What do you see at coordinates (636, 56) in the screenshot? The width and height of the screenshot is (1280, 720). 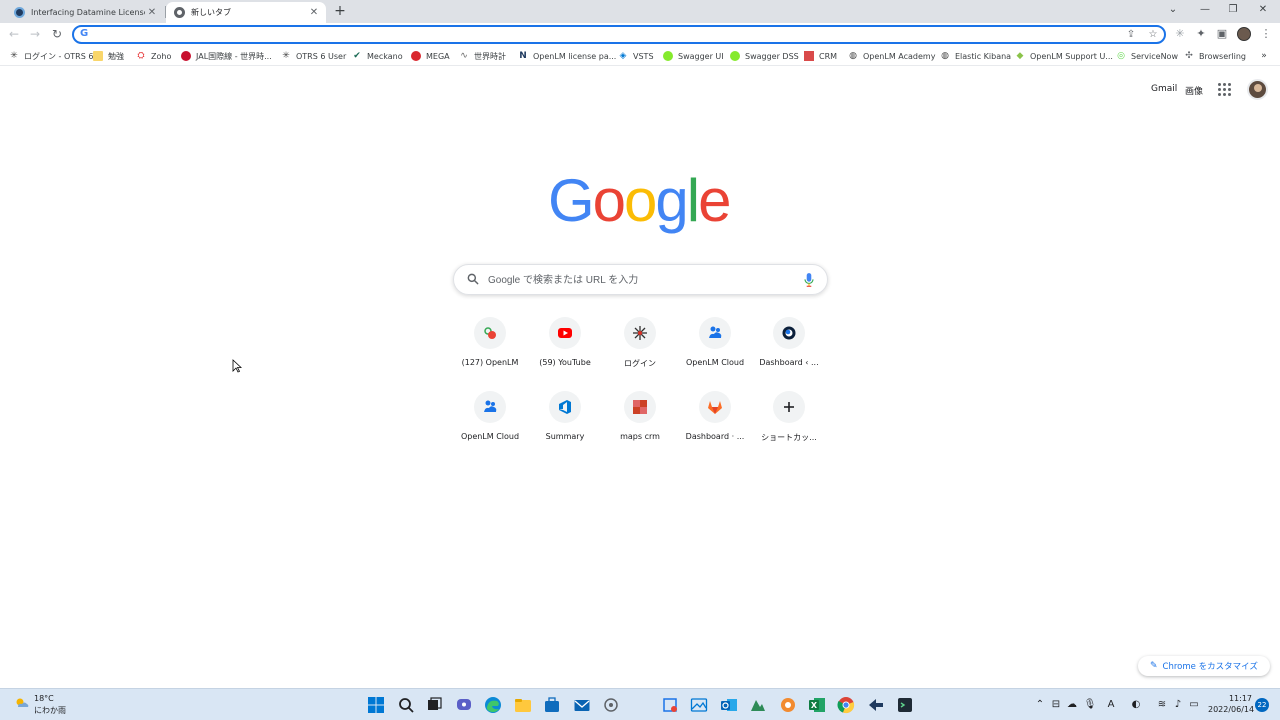 I see `bookmark-item: ◈ VSTS` at bounding box center [636, 56].